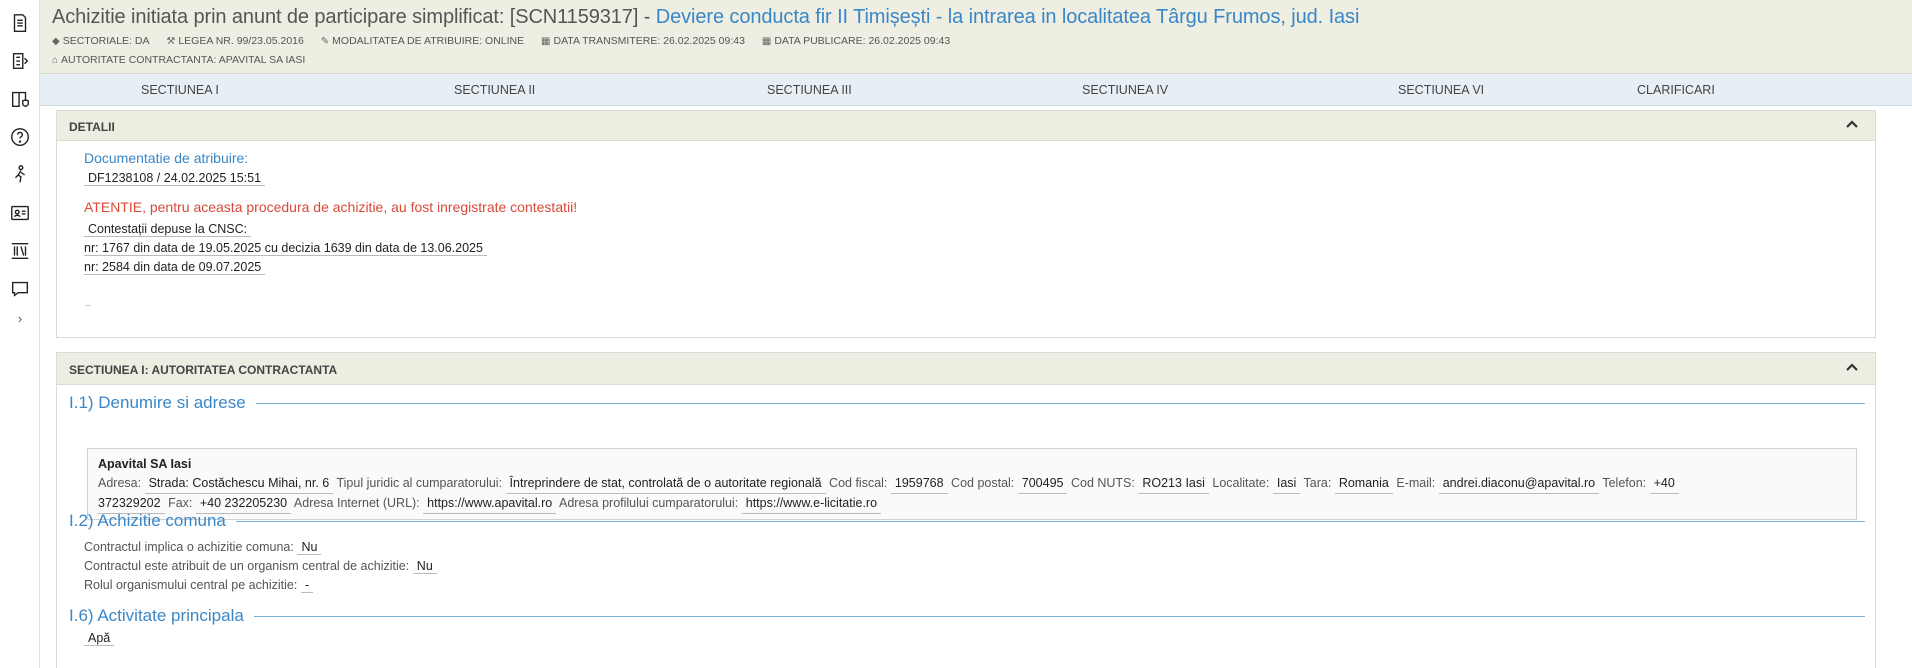  I want to click on email-label: E-mail:, so click(1416, 483).